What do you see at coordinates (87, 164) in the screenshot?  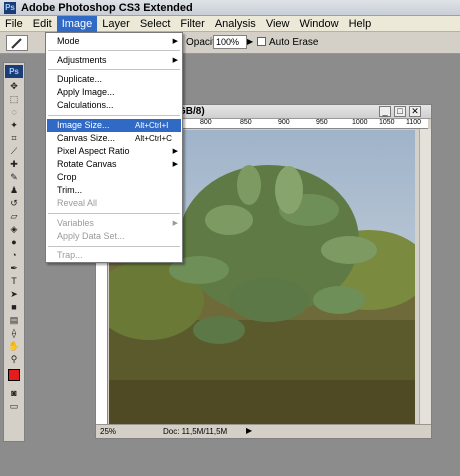 I see `menu-item-label: Rotate Canvas` at bounding box center [87, 164].